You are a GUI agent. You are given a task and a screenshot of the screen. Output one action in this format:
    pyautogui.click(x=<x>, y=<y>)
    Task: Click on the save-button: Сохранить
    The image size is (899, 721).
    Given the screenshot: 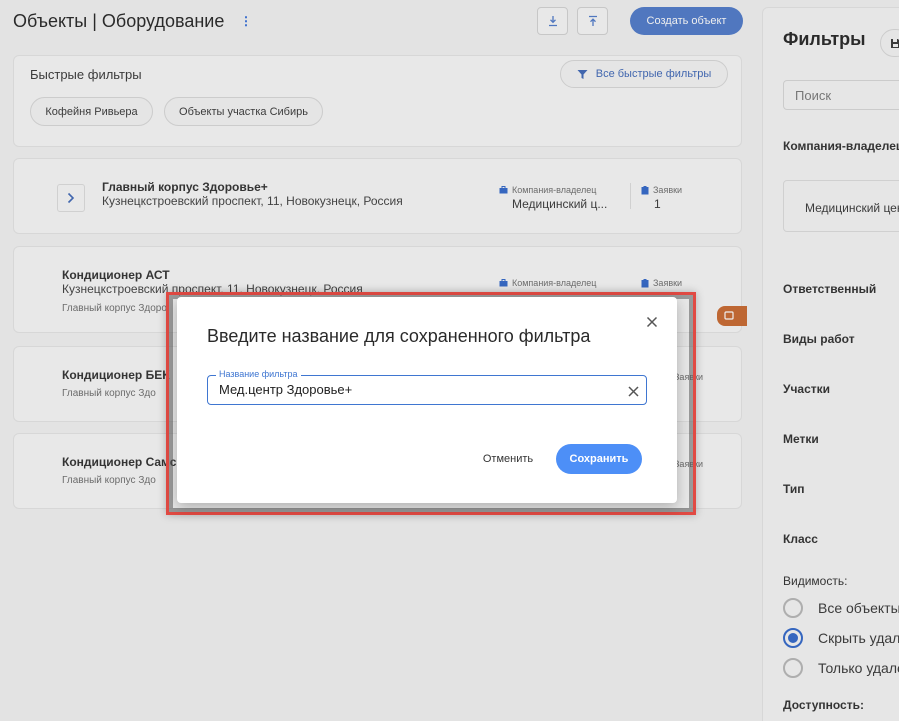 What is the action you would take?
    pyautogui.click(x=599, y=459)
    